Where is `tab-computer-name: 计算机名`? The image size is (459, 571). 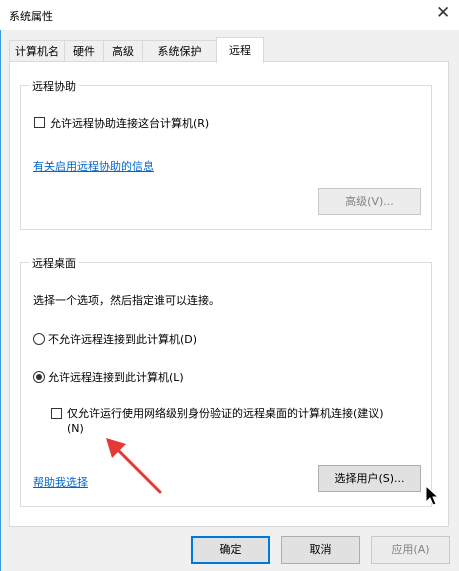
tab-computer-name: 计算机名 is located at coordinates (37, 50).